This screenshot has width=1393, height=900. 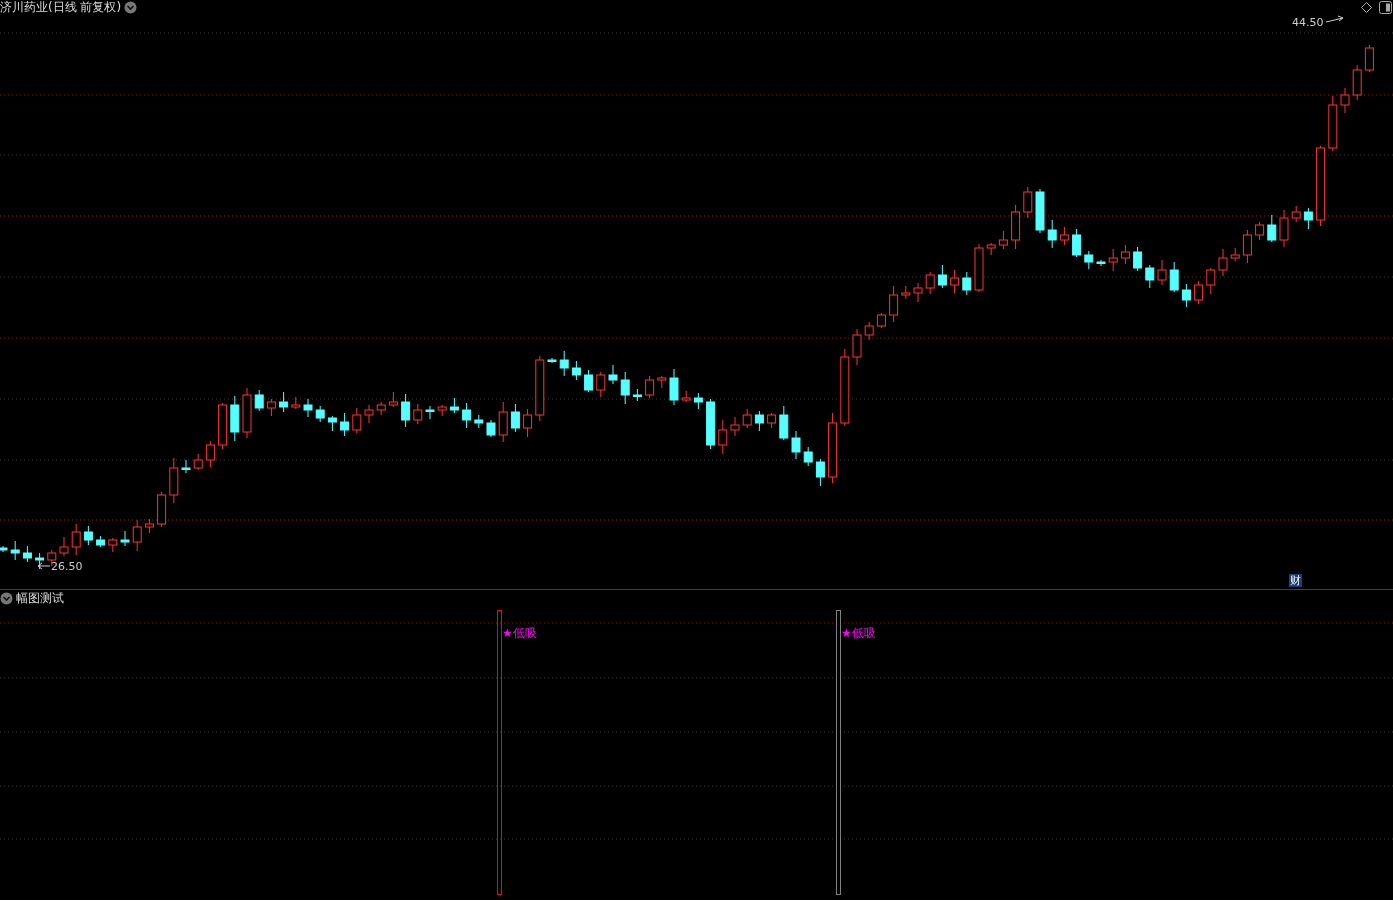 What do you see at coordinates (1366, 7) in the screenshot?
I see `diamond-icon` at bounding box center [1366, 7].